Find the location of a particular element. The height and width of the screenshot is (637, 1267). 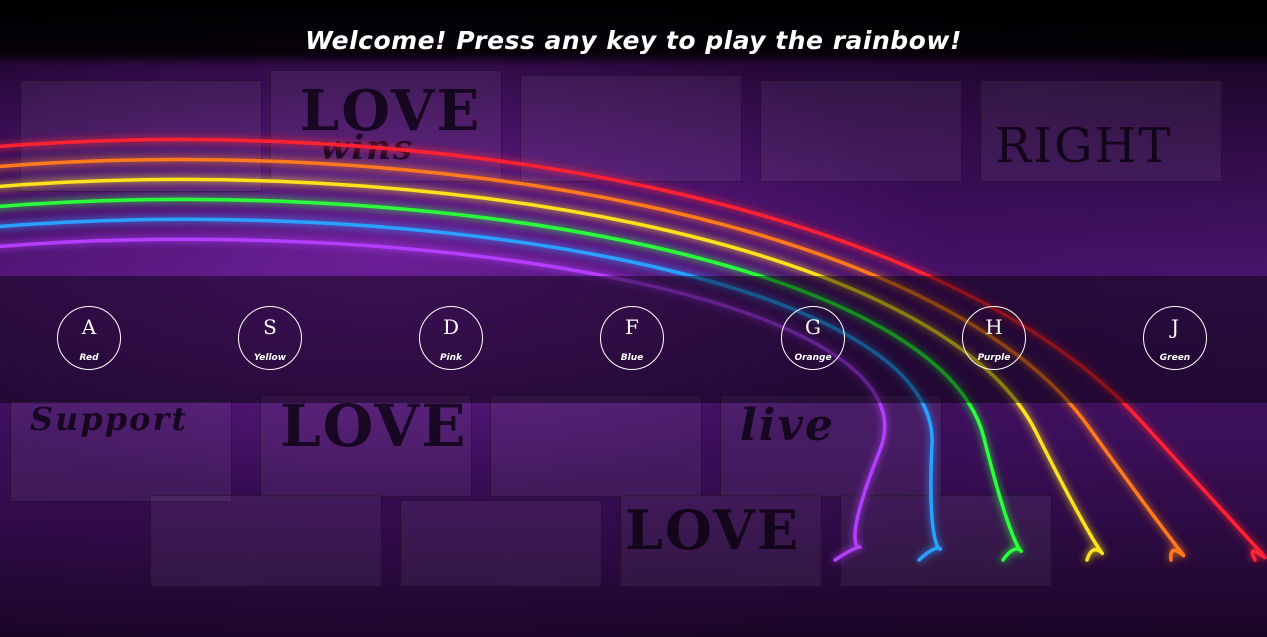

key-button-d: D Pink is located at coordinates (451, 338).